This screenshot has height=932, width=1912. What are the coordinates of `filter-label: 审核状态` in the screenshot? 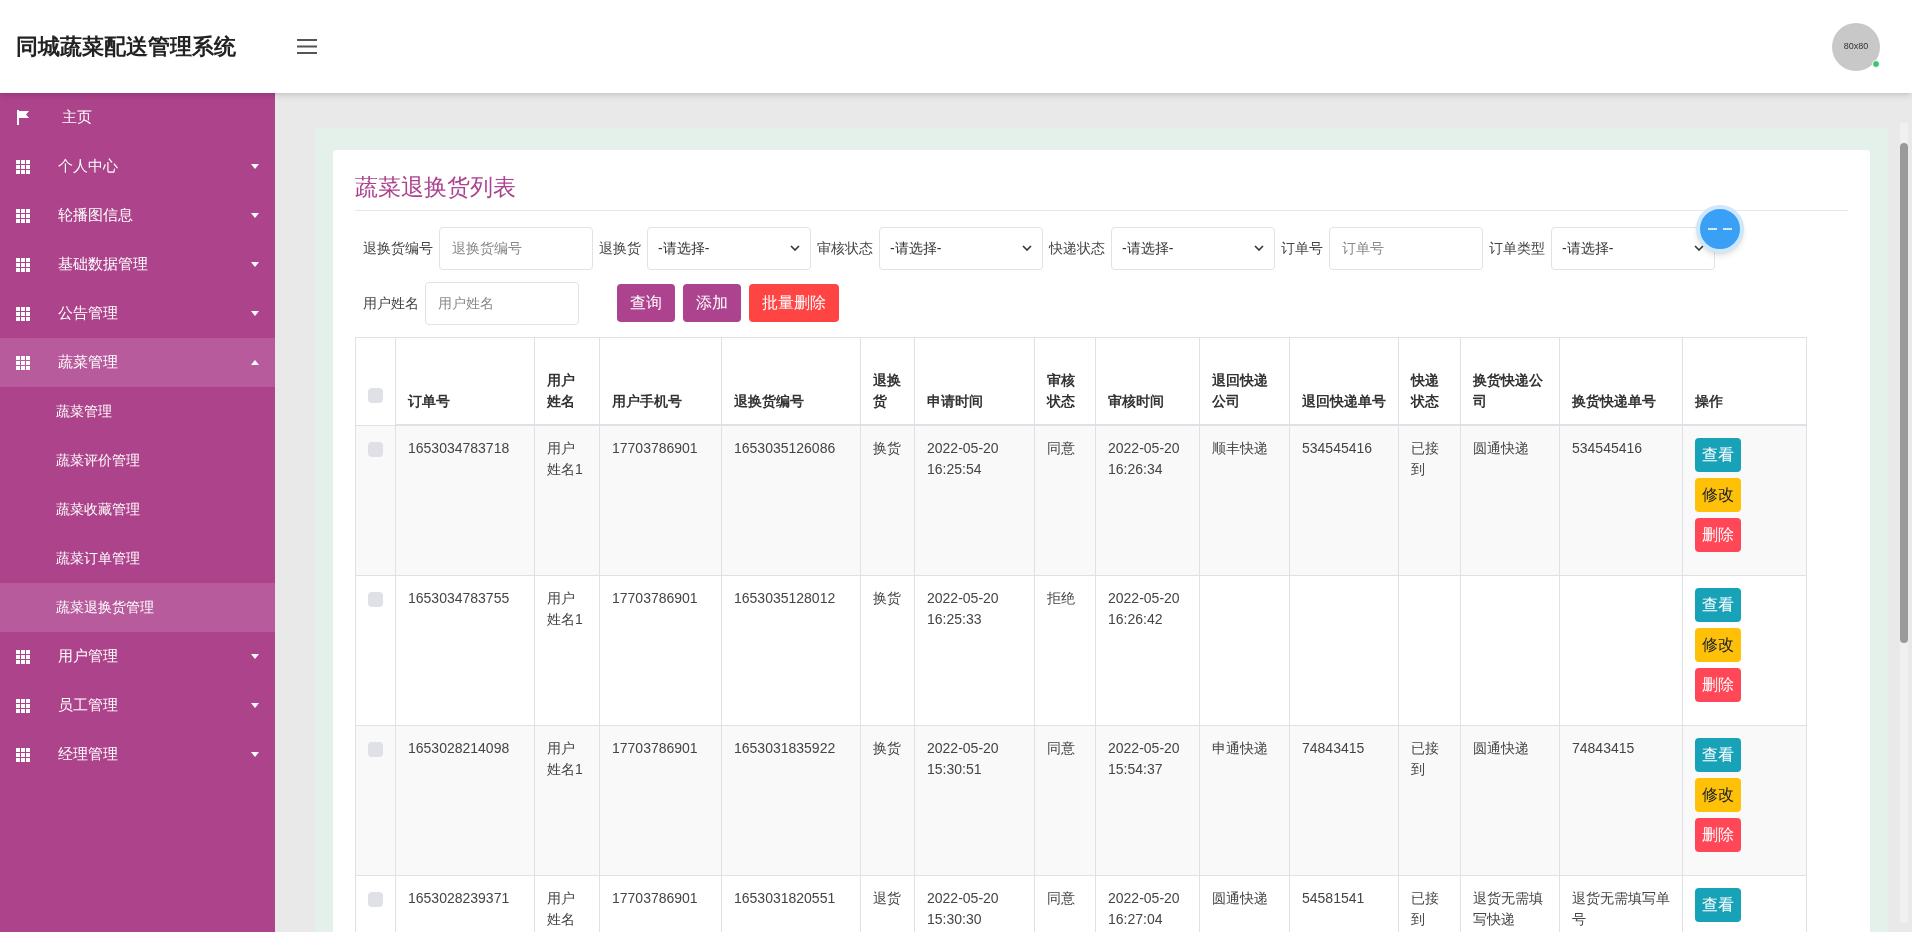 It's located at (845, 248).